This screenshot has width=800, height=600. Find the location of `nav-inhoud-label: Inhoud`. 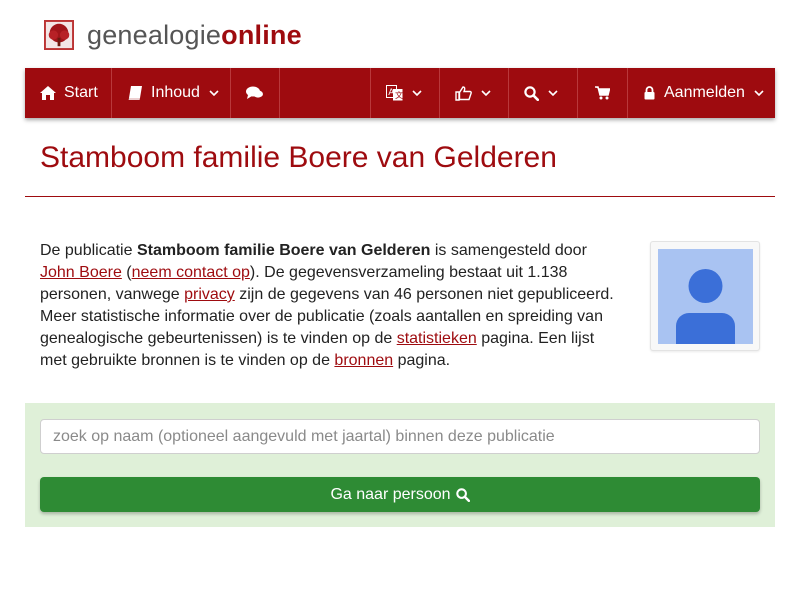

nav-inhoud-label: Inhoud is located at coordinates (175, 92).